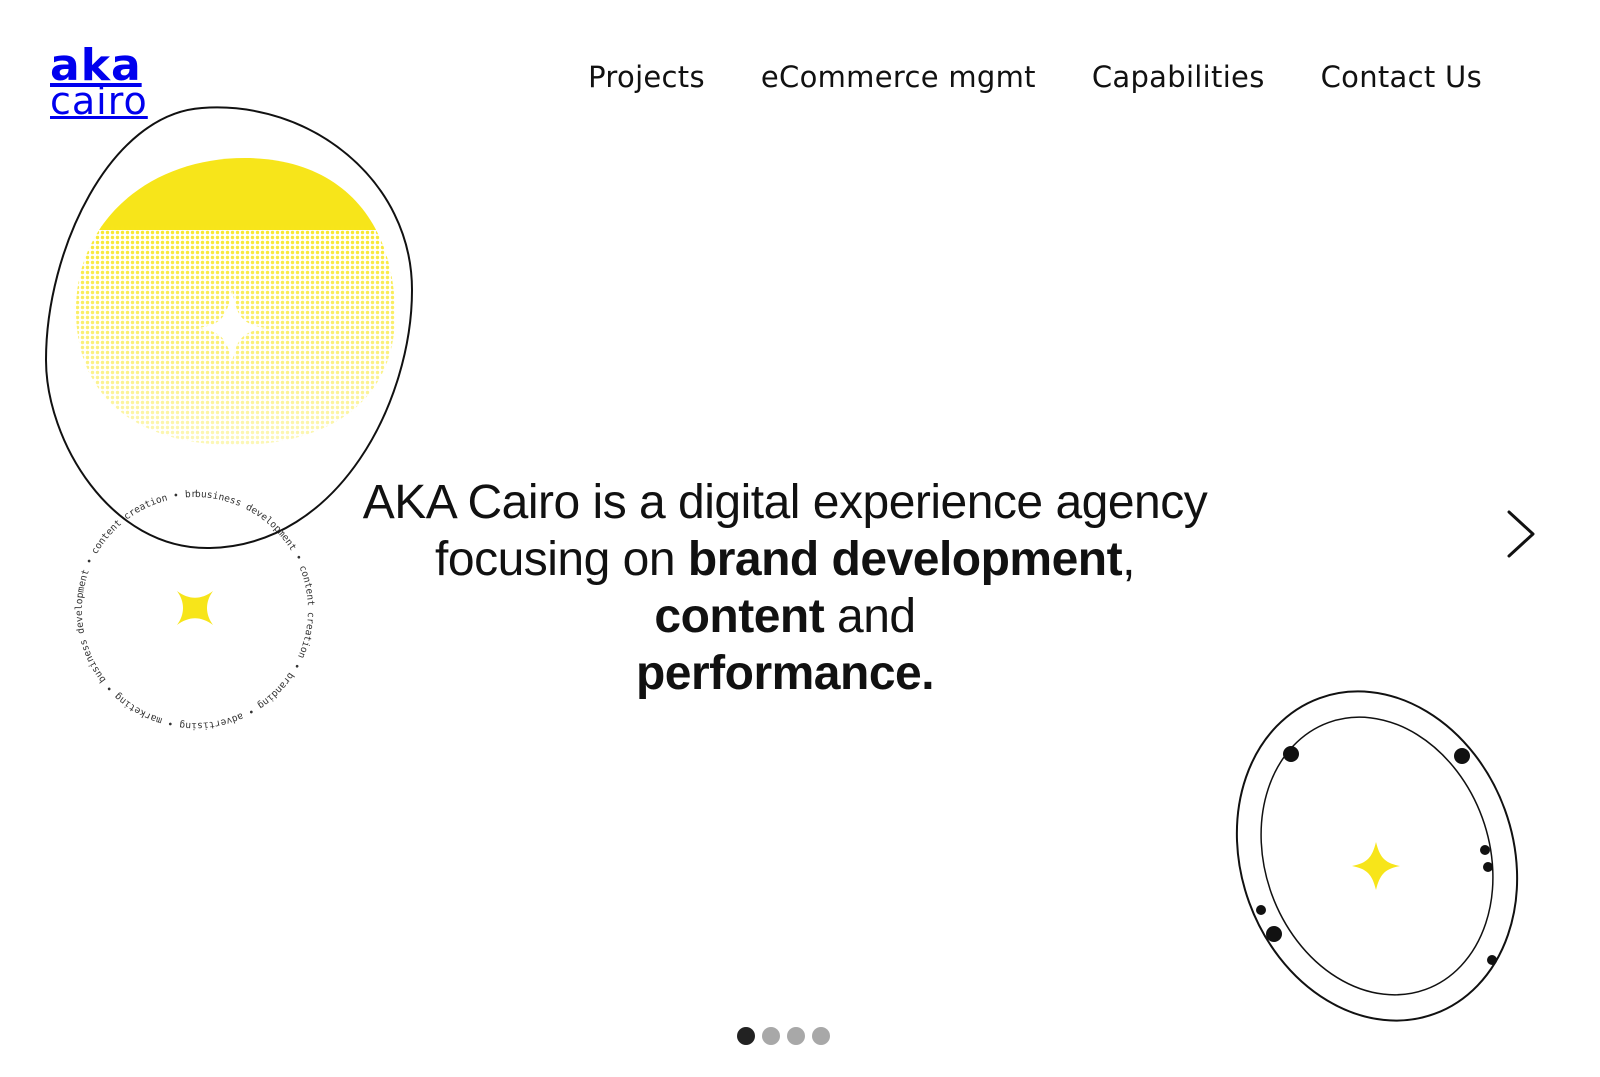 This screenshot has height=1077, width=1600. What do you see at coordinates (1520, 534) in the screenshot?
I see `chevron-right-icon` at bounding box center [1520, 534].